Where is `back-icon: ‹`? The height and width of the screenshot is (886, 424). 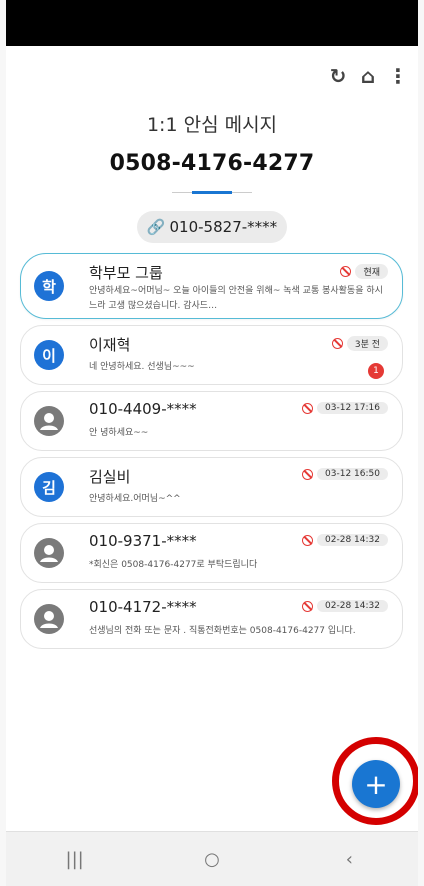 back-icon: ‹ is located at coordinates (349, 859).